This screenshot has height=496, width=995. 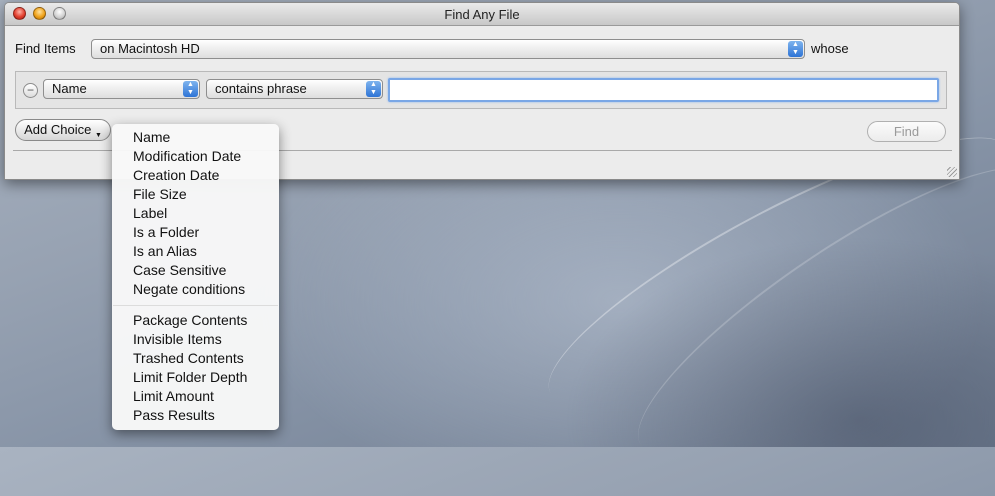 I want to click on menu-item-negate-conditions: Negate conditions, so click(x=189, y=289).